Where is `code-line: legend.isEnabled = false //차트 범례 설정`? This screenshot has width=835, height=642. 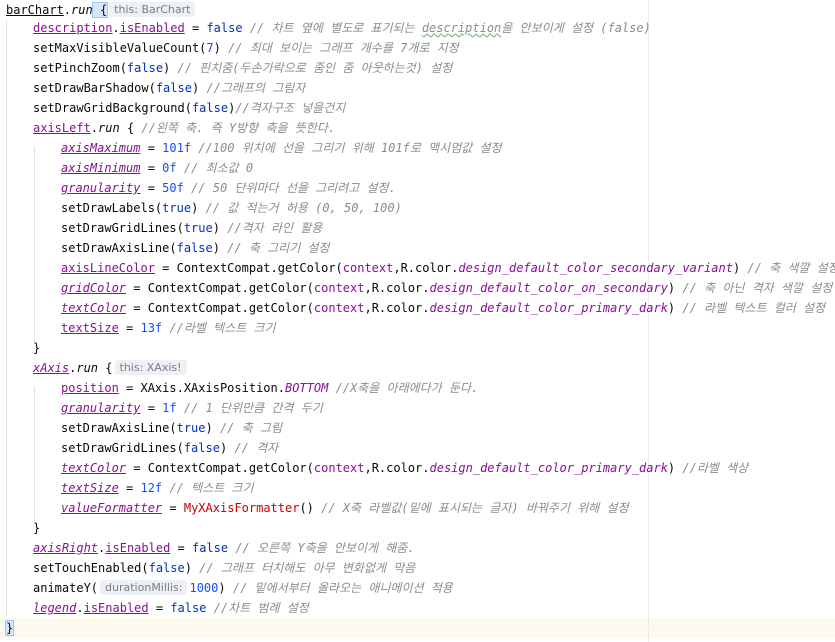 code-line: legend.isEnabled = false //차트 범례 설정 is located at coordinates (171, 608).